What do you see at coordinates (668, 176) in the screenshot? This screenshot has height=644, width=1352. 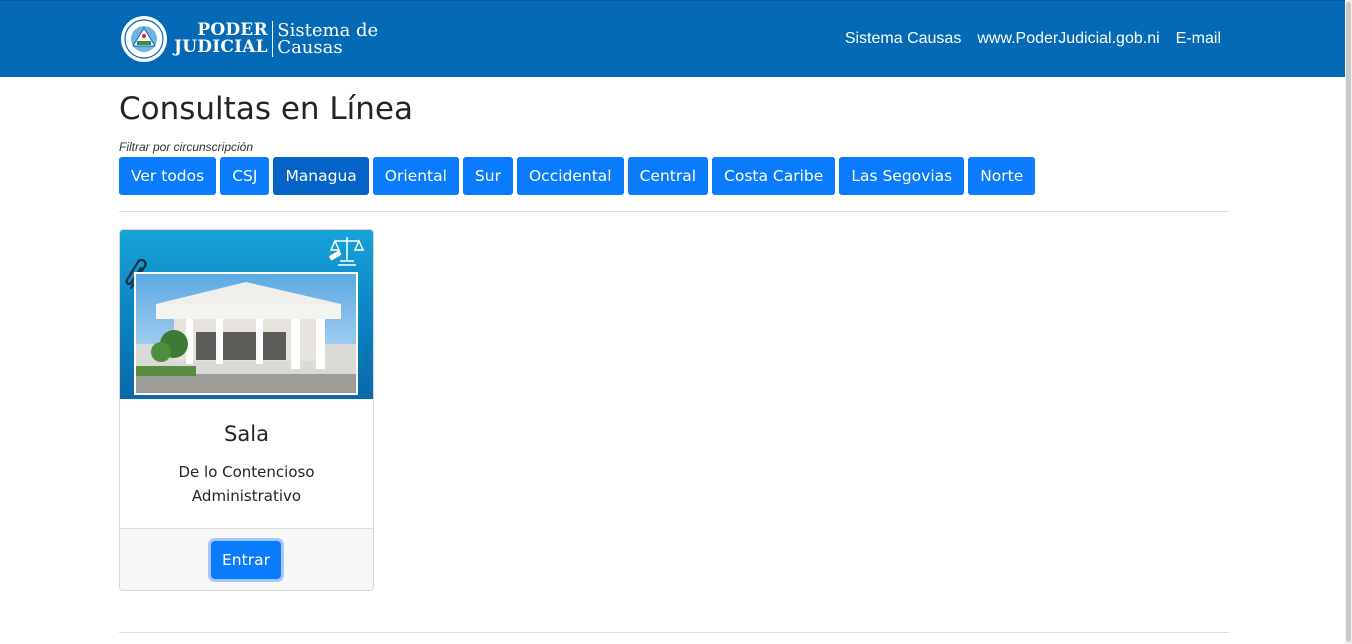 I see `filter-central: Central` at bounding box center [668, 176].